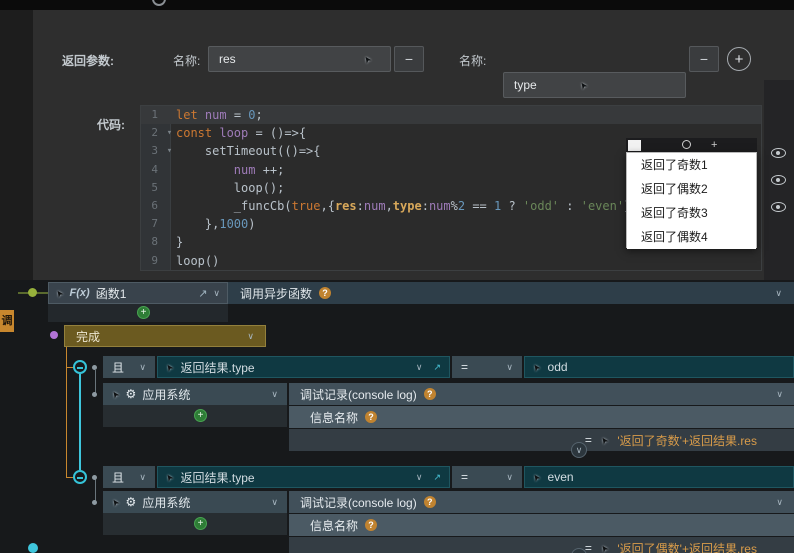 The height and width of the screenshot is (553, 794). Describe the element at coordinates (541, 525) in the screenshot. I see `info-name-row: 信息名称 ?` at that location.